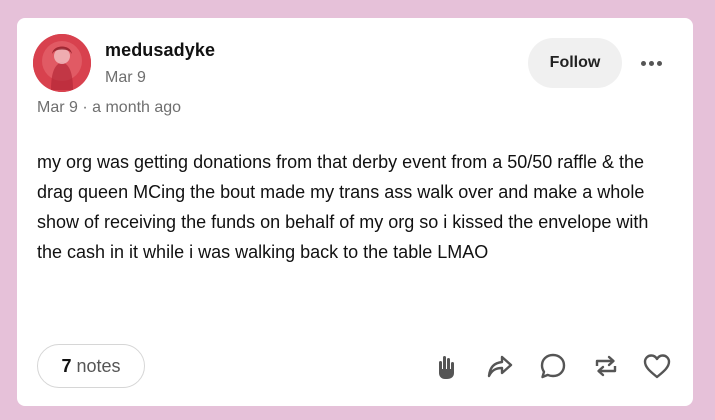  I want to click on avatar, so click(62, 63).